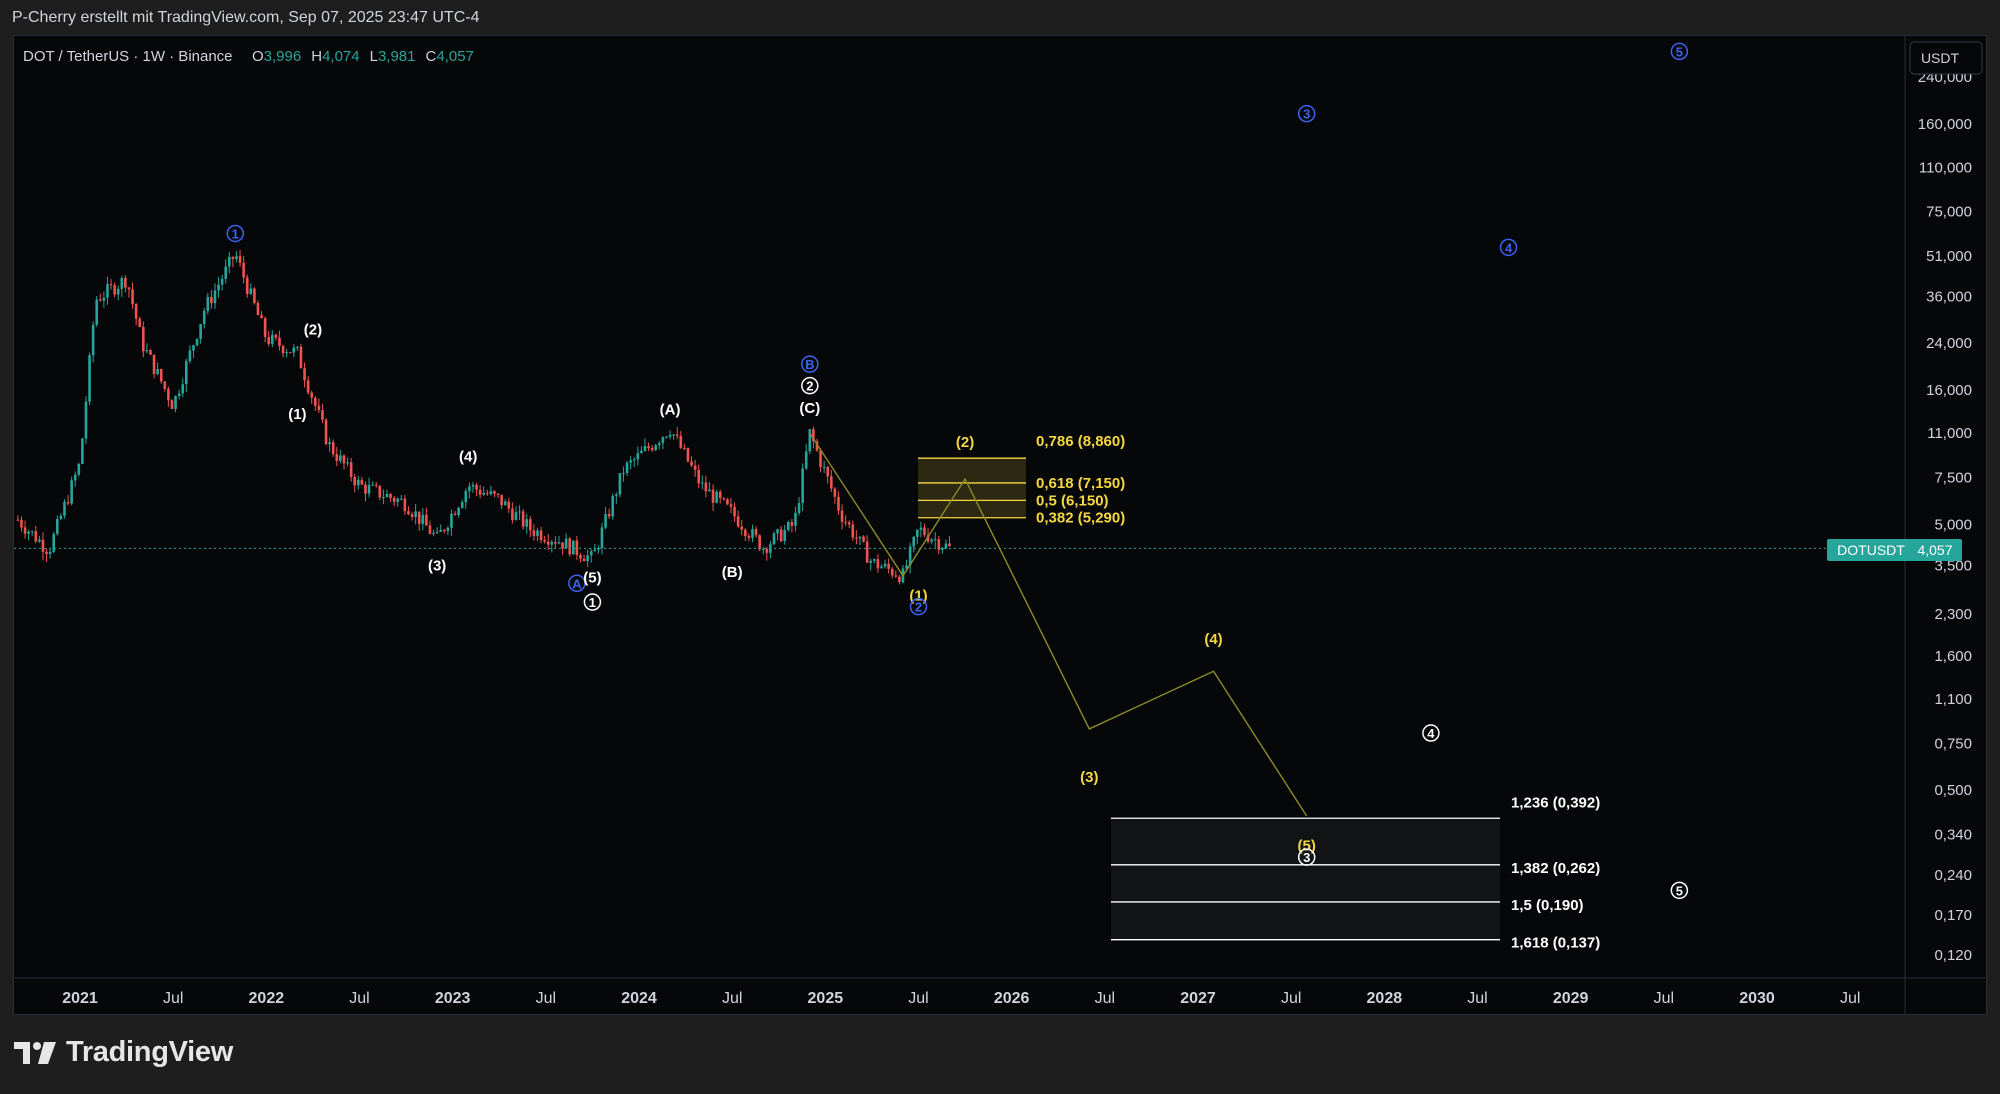 This screenshot has height=1094, width=2000. Describe the element at coordinates (1934, 550) in the screenshot. I see `price-tag-value: 4,057` at that location.